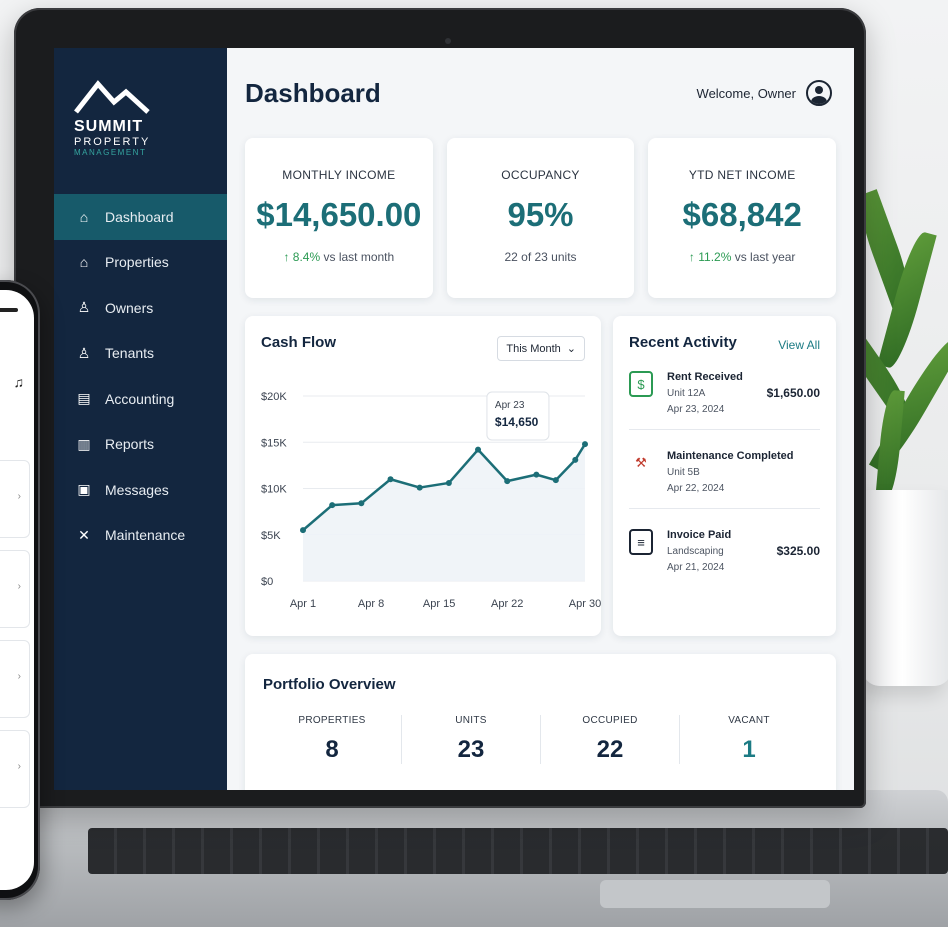 This screenshot has height=927, width=948. Describe the element at coordinates (471, 749) in the screenshot. I see `metric-value: 23` at that location.